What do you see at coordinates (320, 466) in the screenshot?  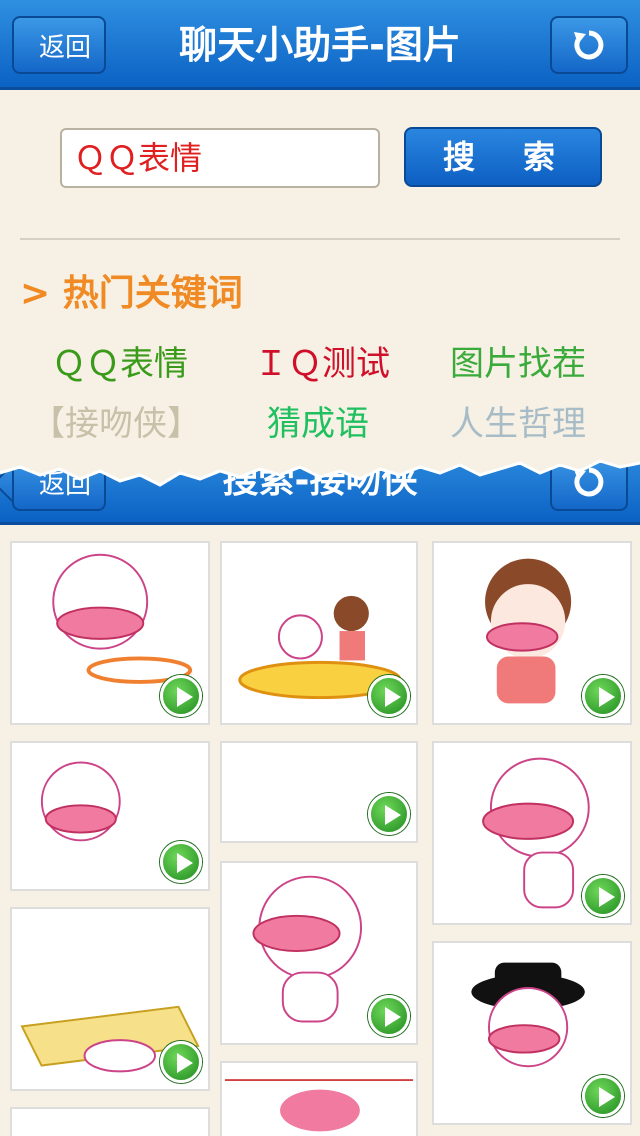 I see `torn-edge` at bounding box center [320, 466].